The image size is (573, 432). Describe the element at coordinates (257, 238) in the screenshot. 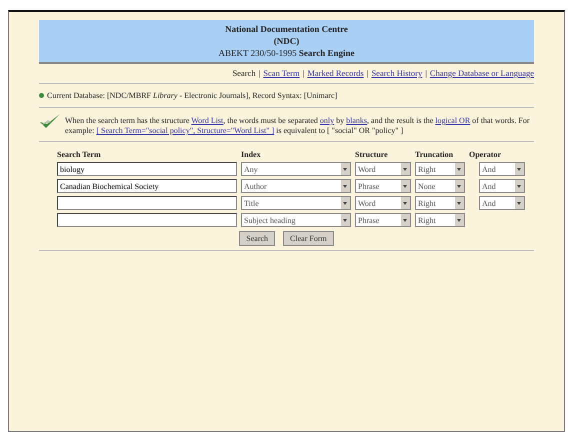

I see `search-button: Search` at that location.